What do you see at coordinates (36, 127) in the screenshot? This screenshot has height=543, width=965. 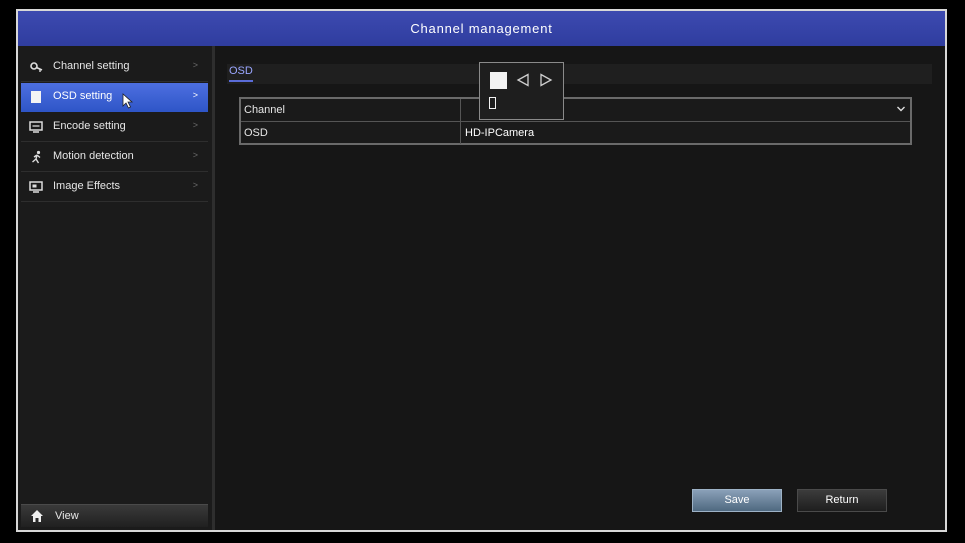 I see `encode-icon` at bounding box center [36, 127].